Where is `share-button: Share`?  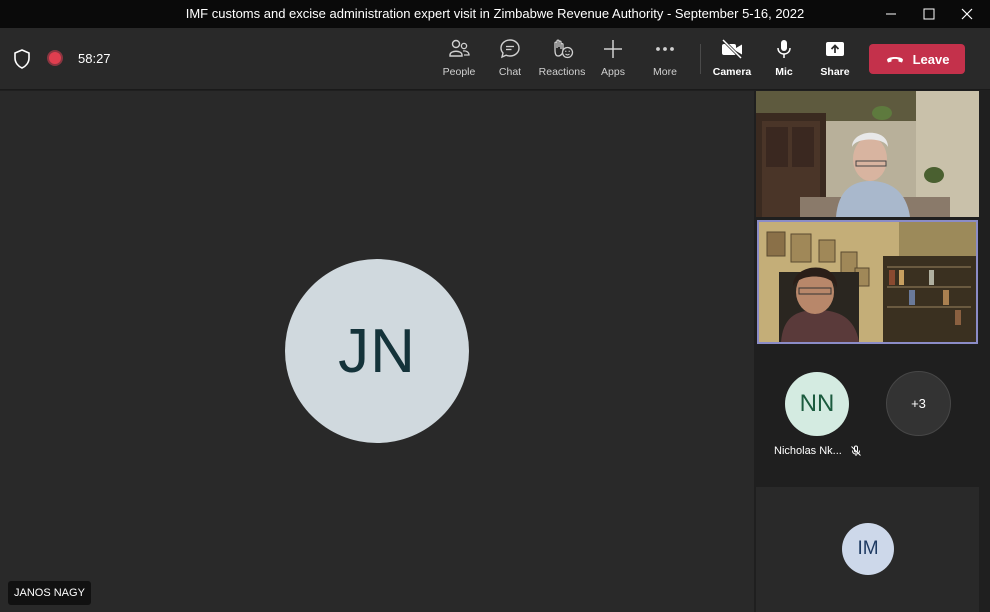
share-button: Share is located at coordinates (835, 61).